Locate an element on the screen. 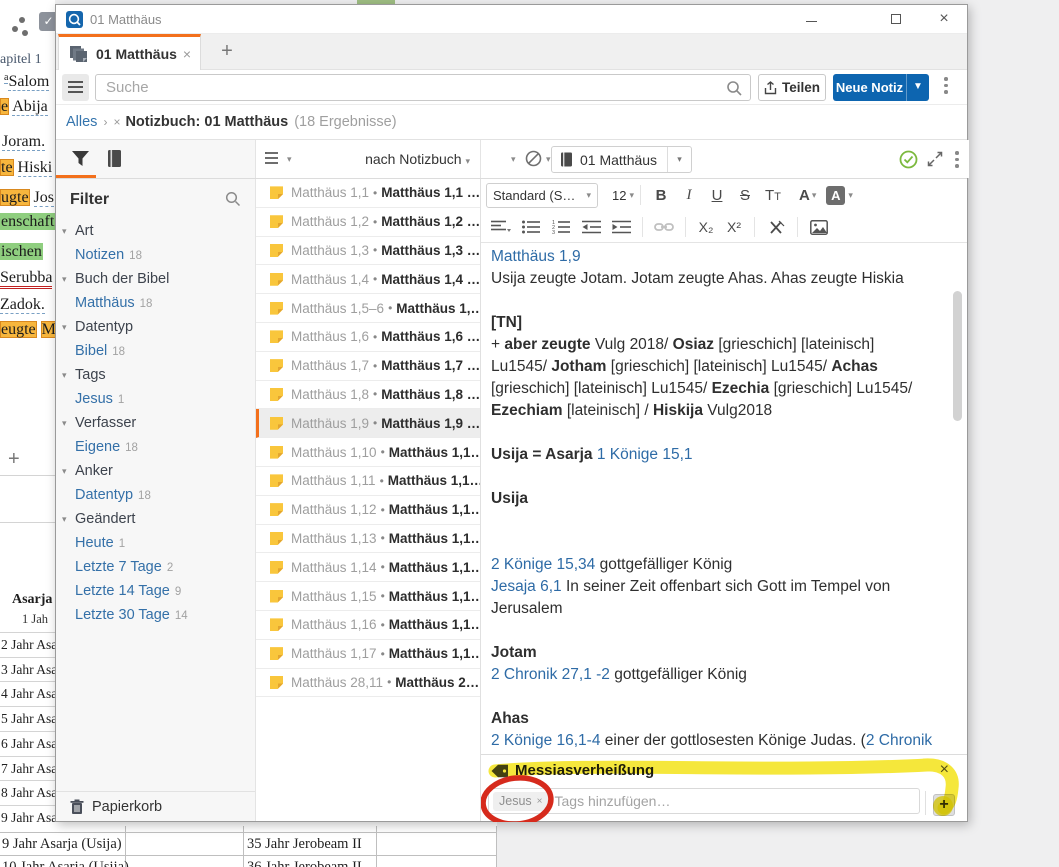  list-options-caret-icon: ▾ is located at coordinates (289, 159).